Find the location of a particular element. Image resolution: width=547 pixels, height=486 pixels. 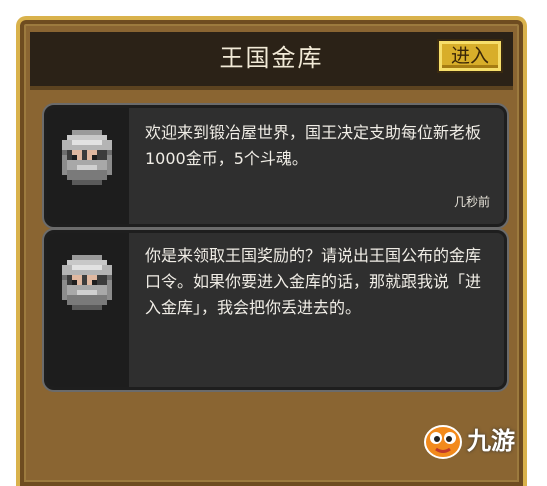

message-text: 欢迎来到锻冶屋世界，国王决定支助每位新老板1000金币，5个斗魂。 is located at coordinates (313, 145).